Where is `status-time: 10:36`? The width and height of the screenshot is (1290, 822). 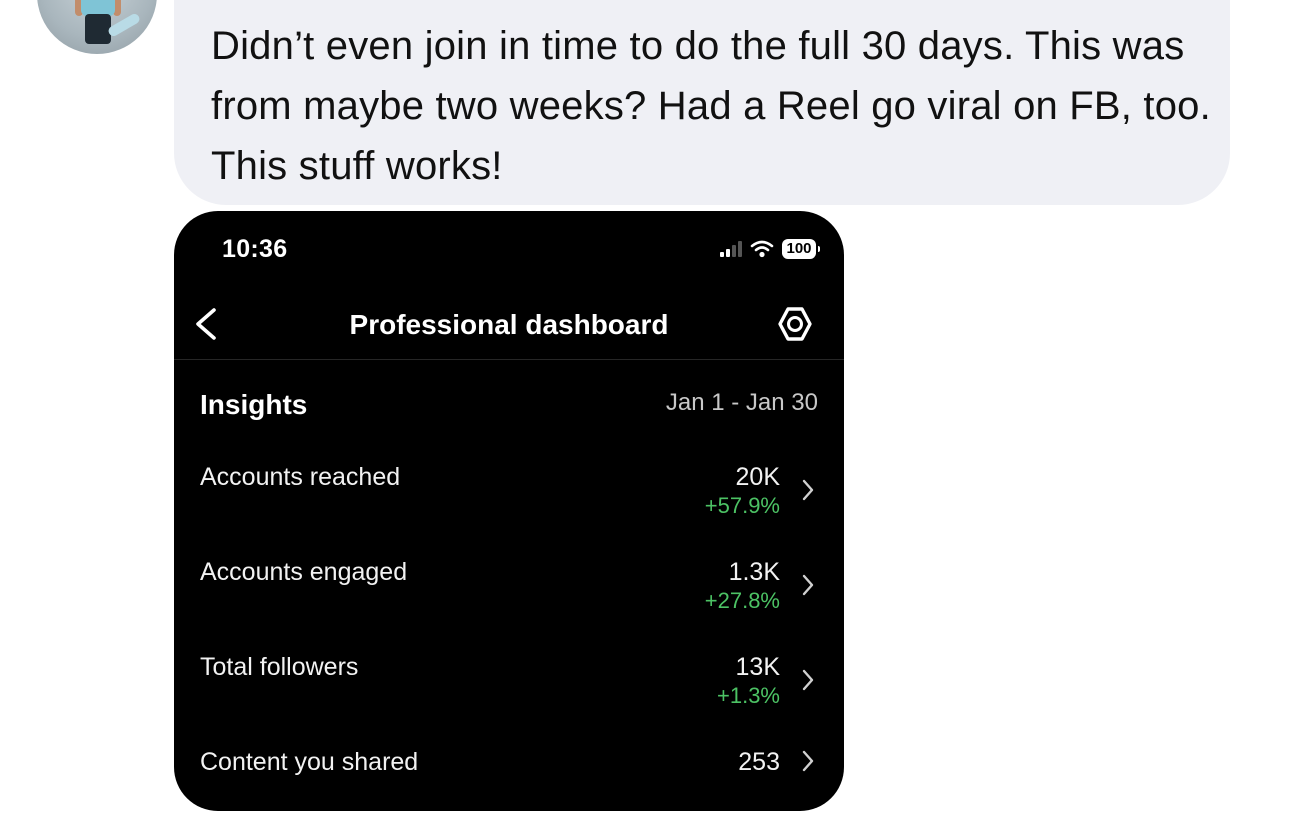
status-time: 10:36 is located at coordinates (255, 249).